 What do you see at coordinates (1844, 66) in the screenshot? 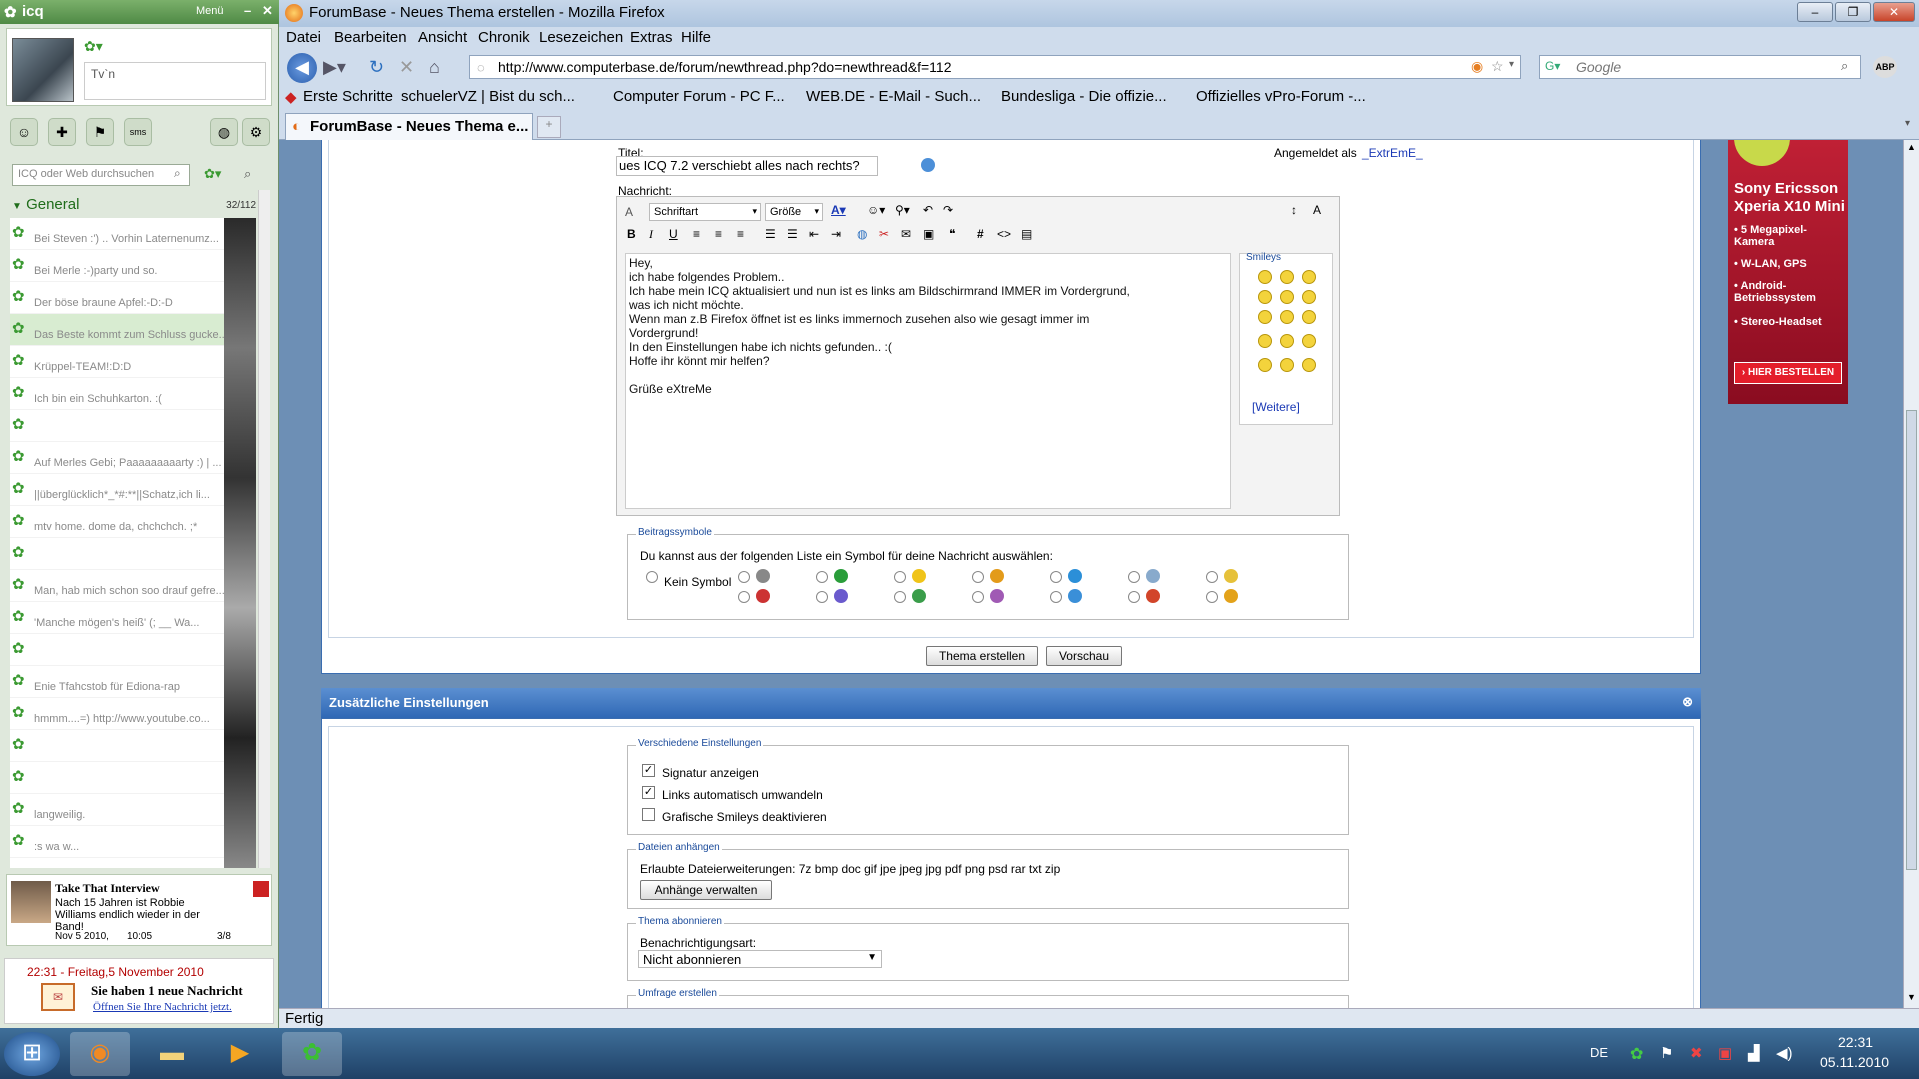
I see `search-icon: ⌕` at bounding box center [1844, 66].